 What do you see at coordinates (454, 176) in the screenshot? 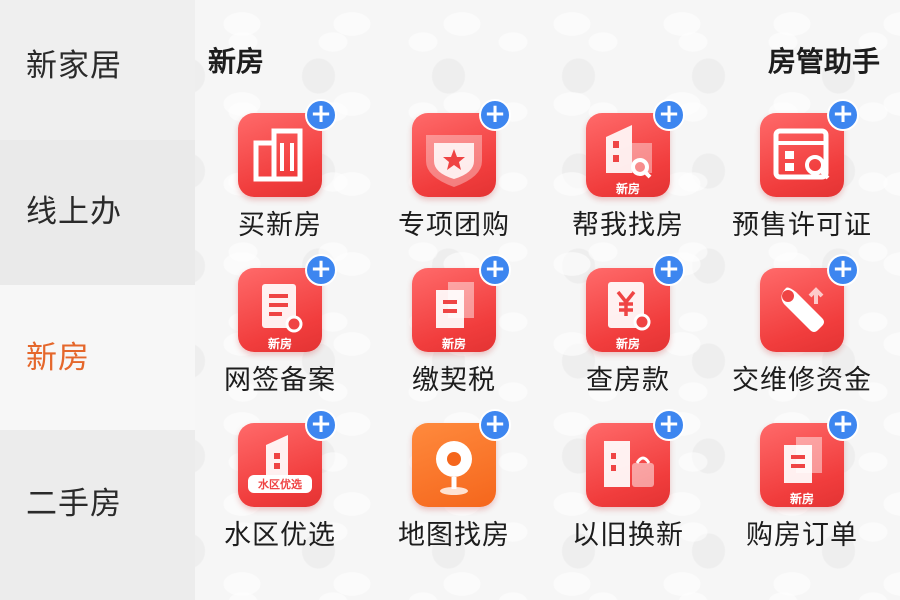
I see `tile-group-buy: + 专项团购` at bounding box center [454, 176].